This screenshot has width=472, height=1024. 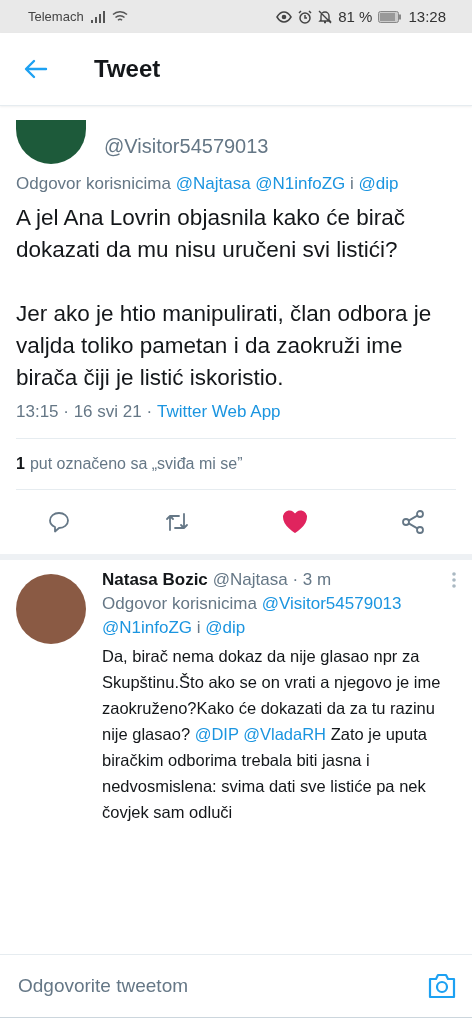 I want to click on bell-muted-icon, so click(x=325, y=16).